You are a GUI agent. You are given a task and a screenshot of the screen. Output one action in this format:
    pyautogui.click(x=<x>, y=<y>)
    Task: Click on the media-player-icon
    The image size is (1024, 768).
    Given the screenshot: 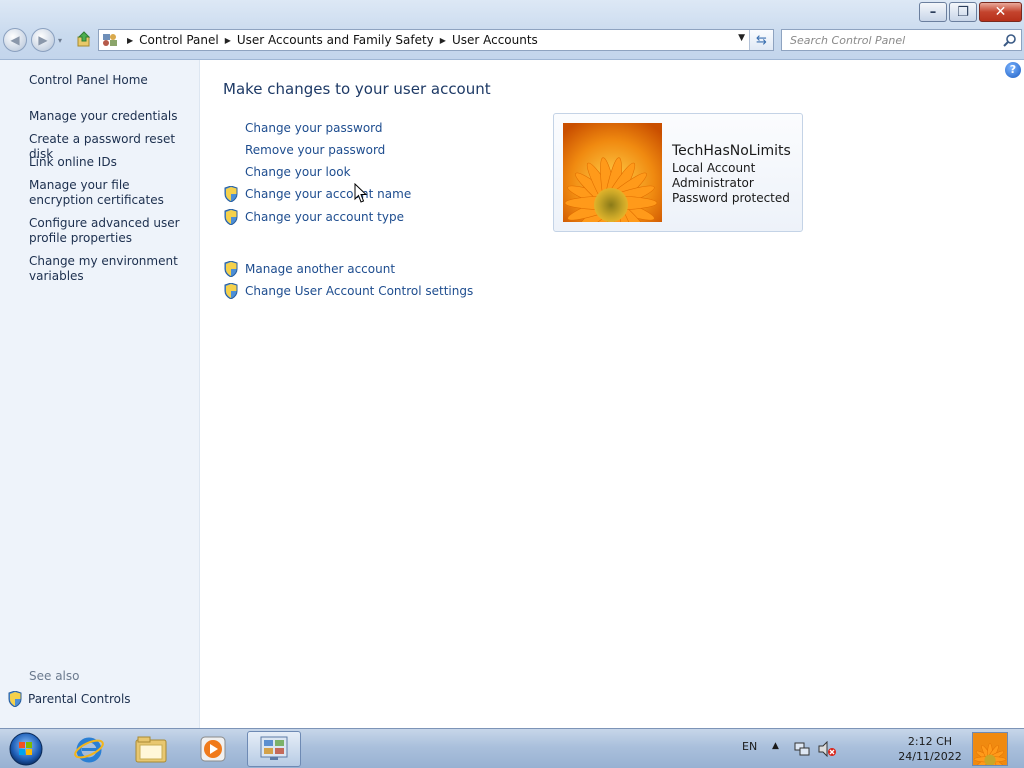 What is the action you would take?
    pyautogui.click(x=213, y=749)
    